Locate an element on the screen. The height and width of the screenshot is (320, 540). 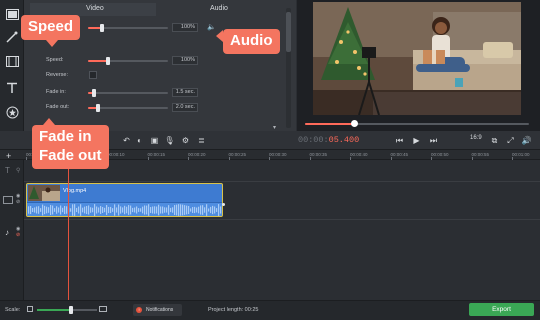
zoom-in-icon is located at coordinates (103, 309).